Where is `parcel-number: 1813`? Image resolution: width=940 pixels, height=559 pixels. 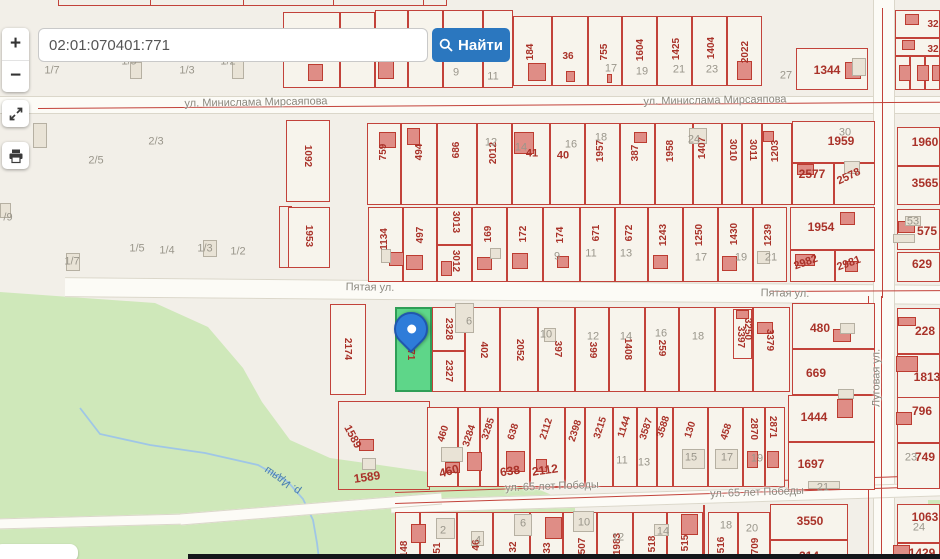 parcel-number: 1813 is located at coordinates (926, 377).